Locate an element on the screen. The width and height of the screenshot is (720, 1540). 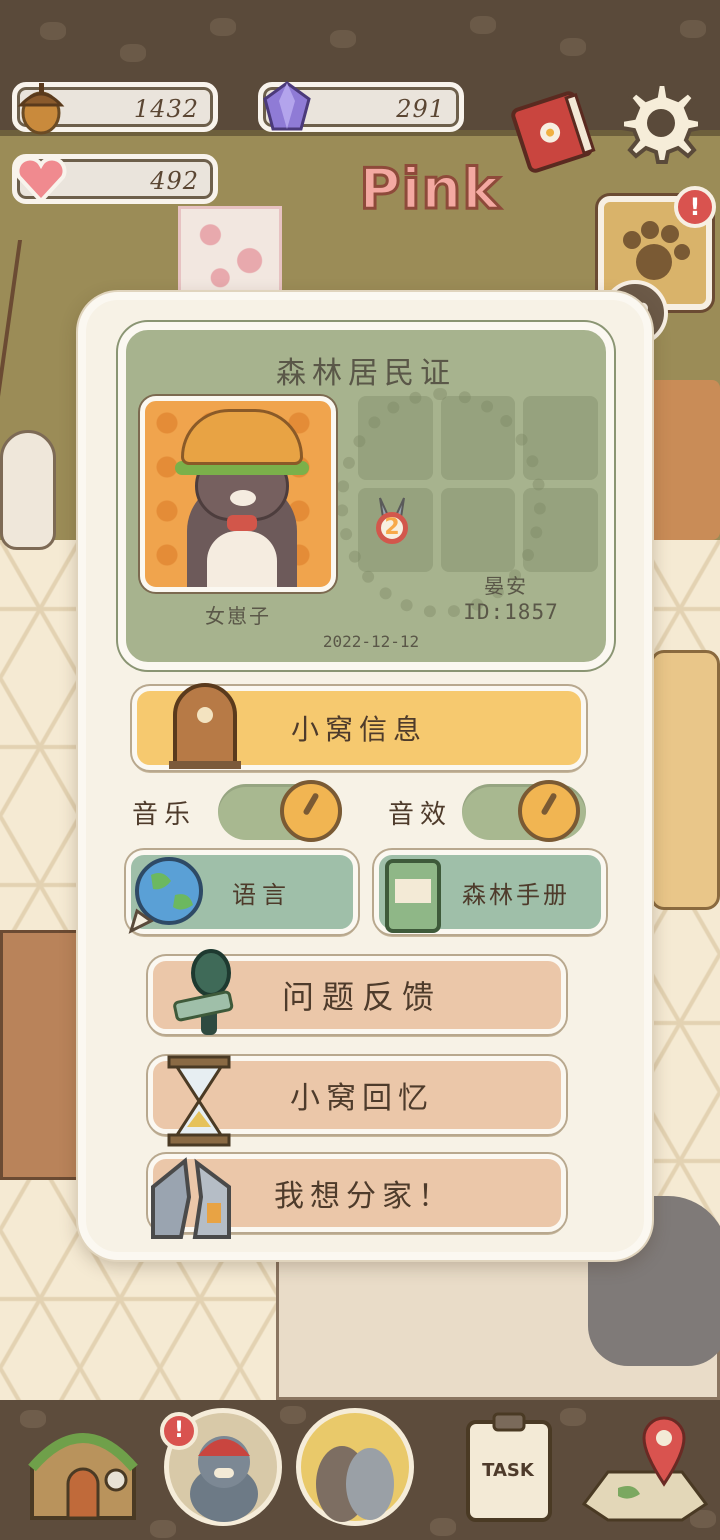
desk-decoration is located at coordinates (42, 1055).